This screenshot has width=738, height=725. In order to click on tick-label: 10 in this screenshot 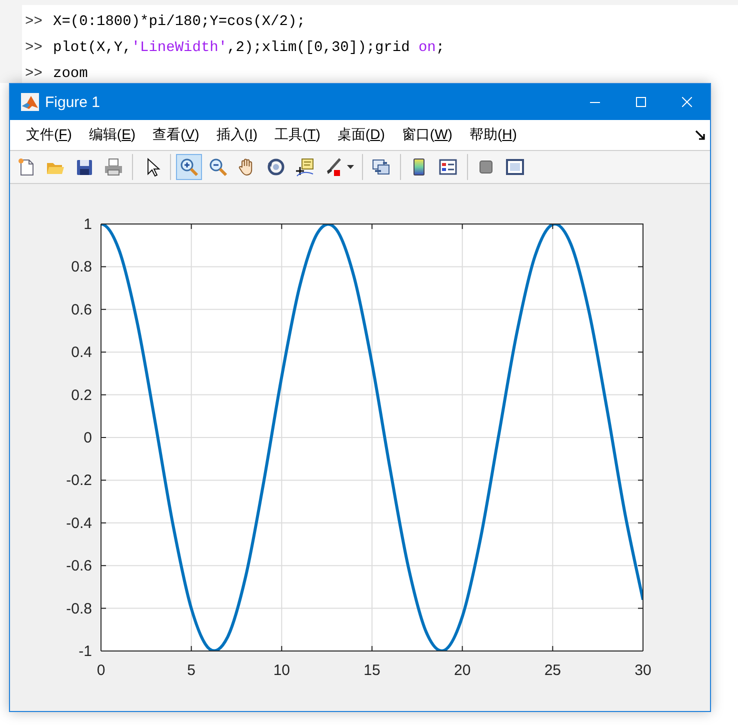, I will do `click(281, 670)`.